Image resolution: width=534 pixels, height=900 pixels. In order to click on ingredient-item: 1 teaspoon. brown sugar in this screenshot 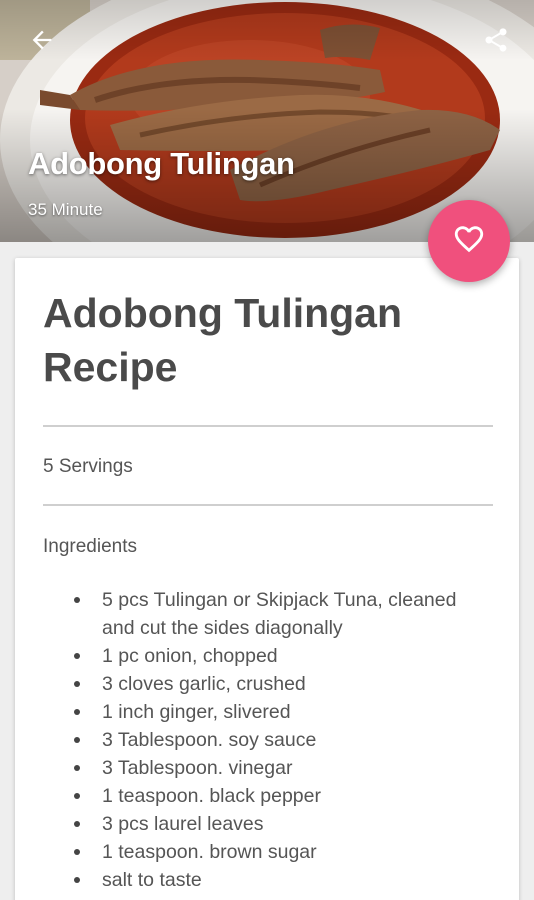, I will do `click(284, 852)`.